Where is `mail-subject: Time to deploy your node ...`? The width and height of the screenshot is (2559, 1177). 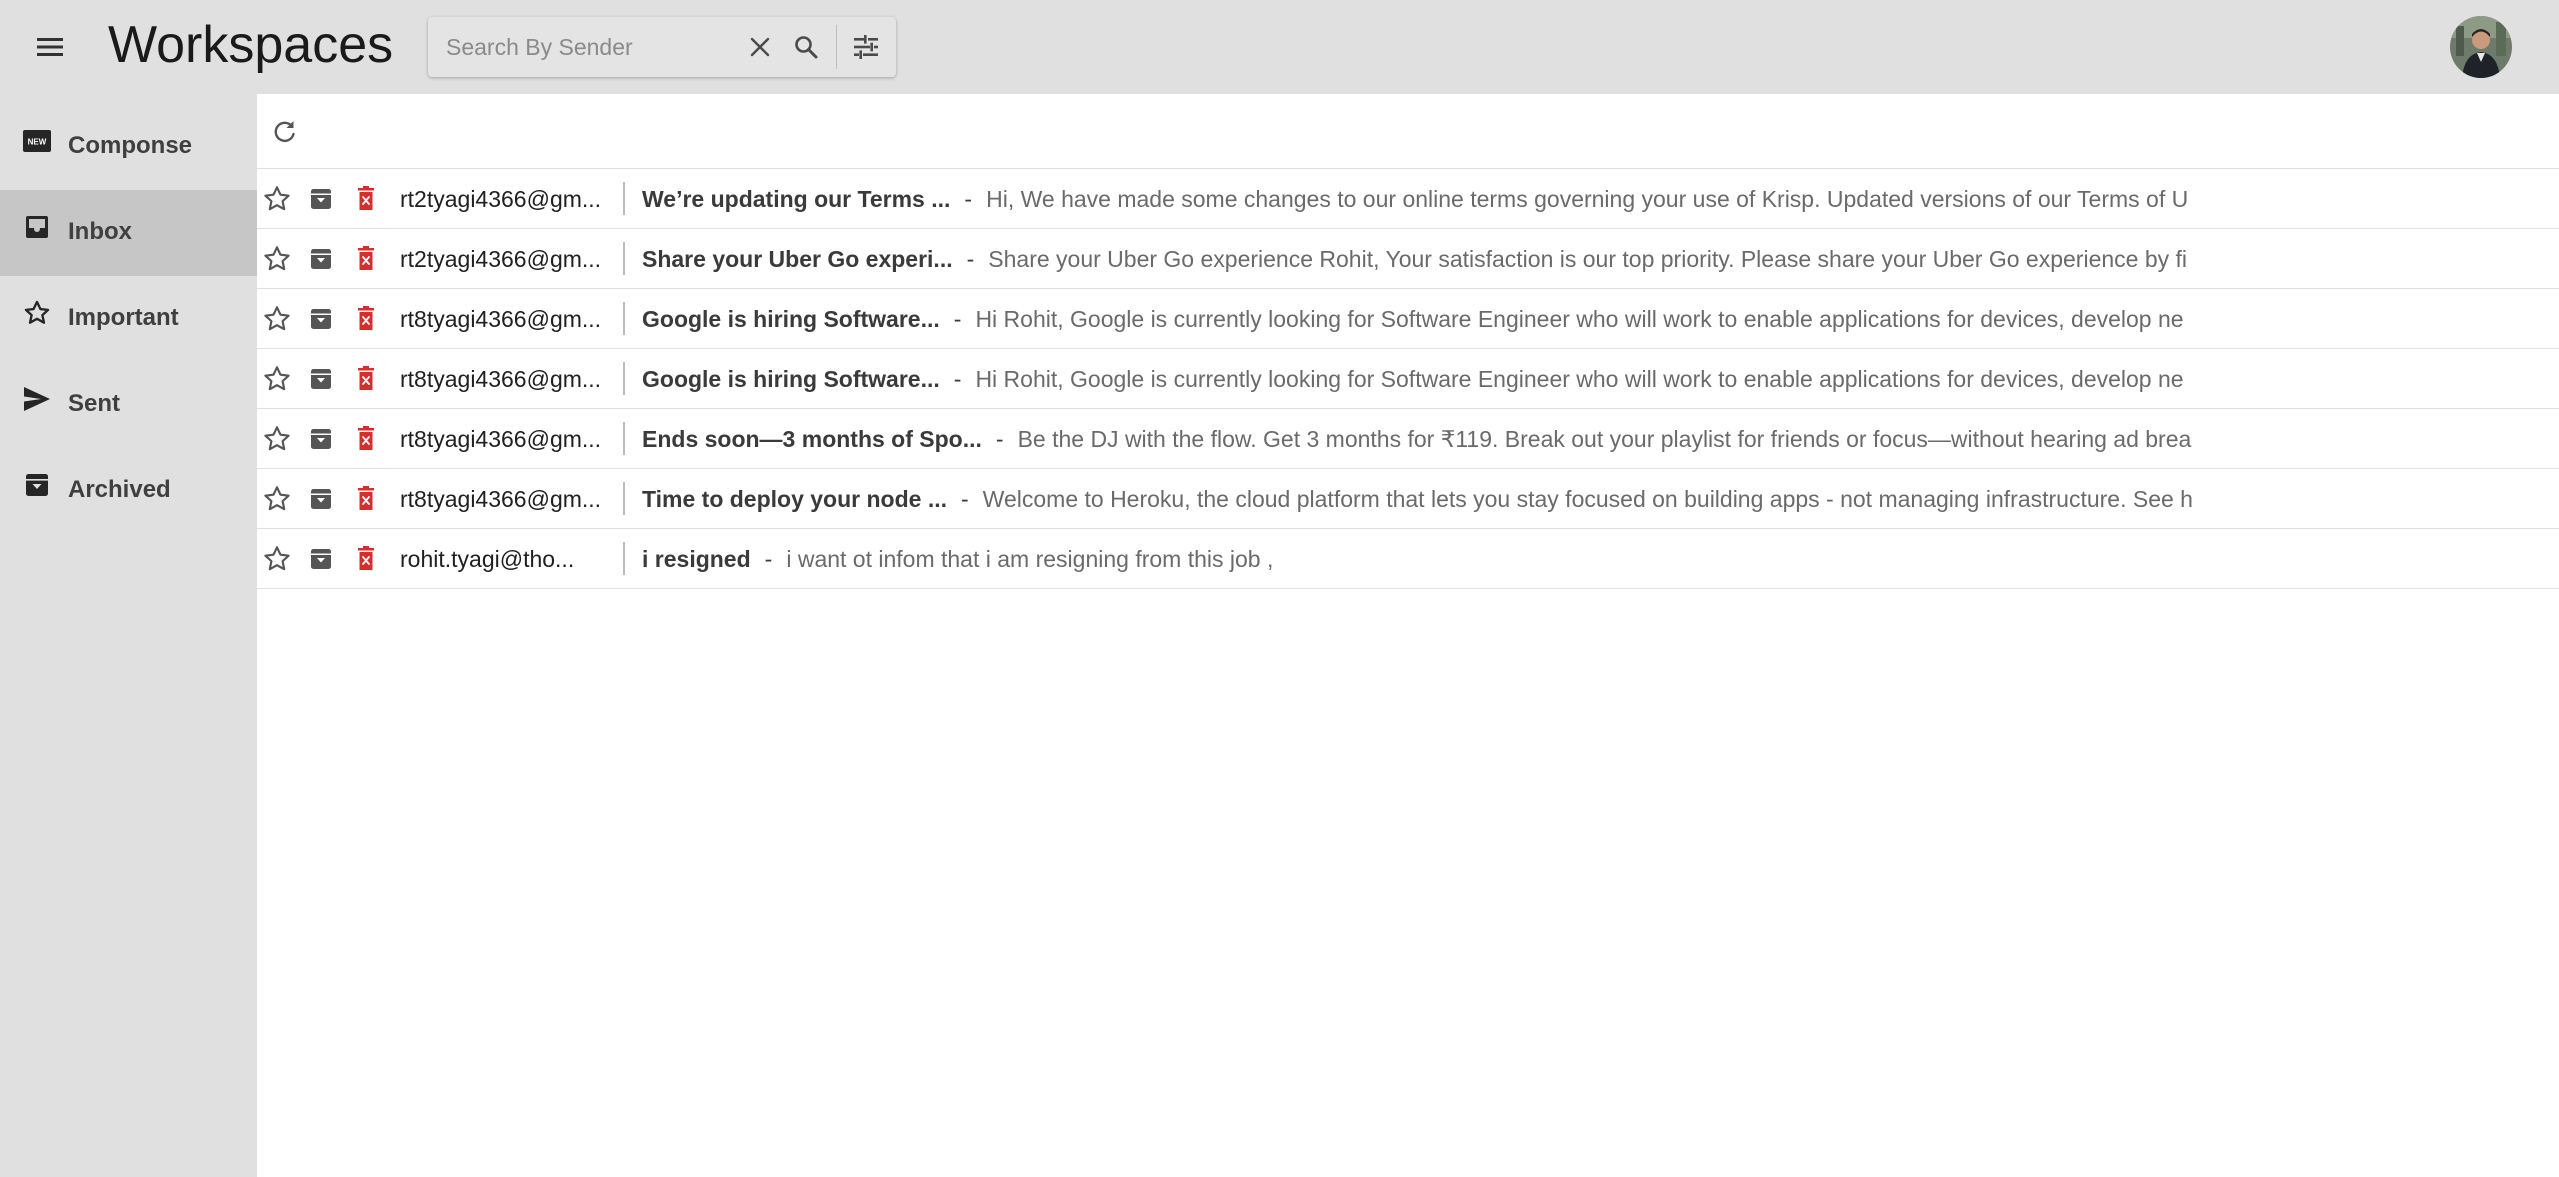 mail-subject: Time to deploy your node ... is located at coordinates (794, 499).